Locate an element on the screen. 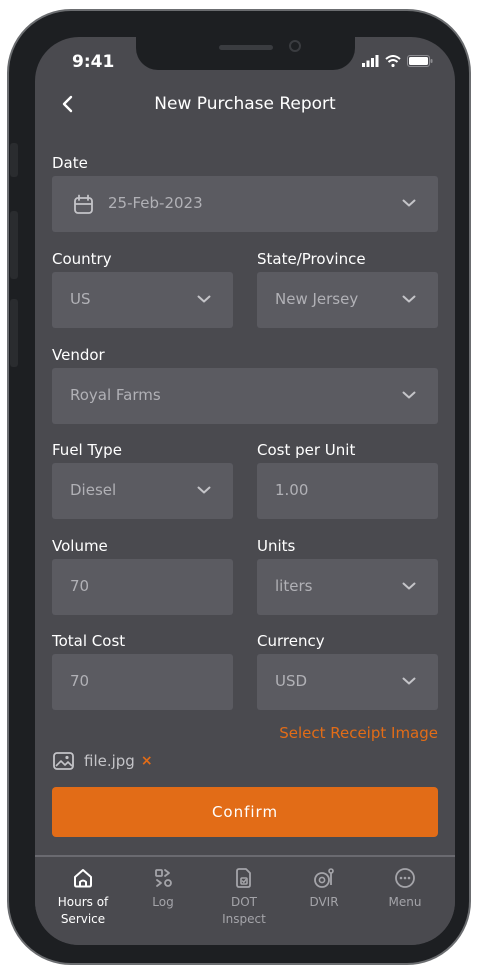 The image size is (478, 970). total-cost-label: Total Cost is located at coordinates (89, 641).